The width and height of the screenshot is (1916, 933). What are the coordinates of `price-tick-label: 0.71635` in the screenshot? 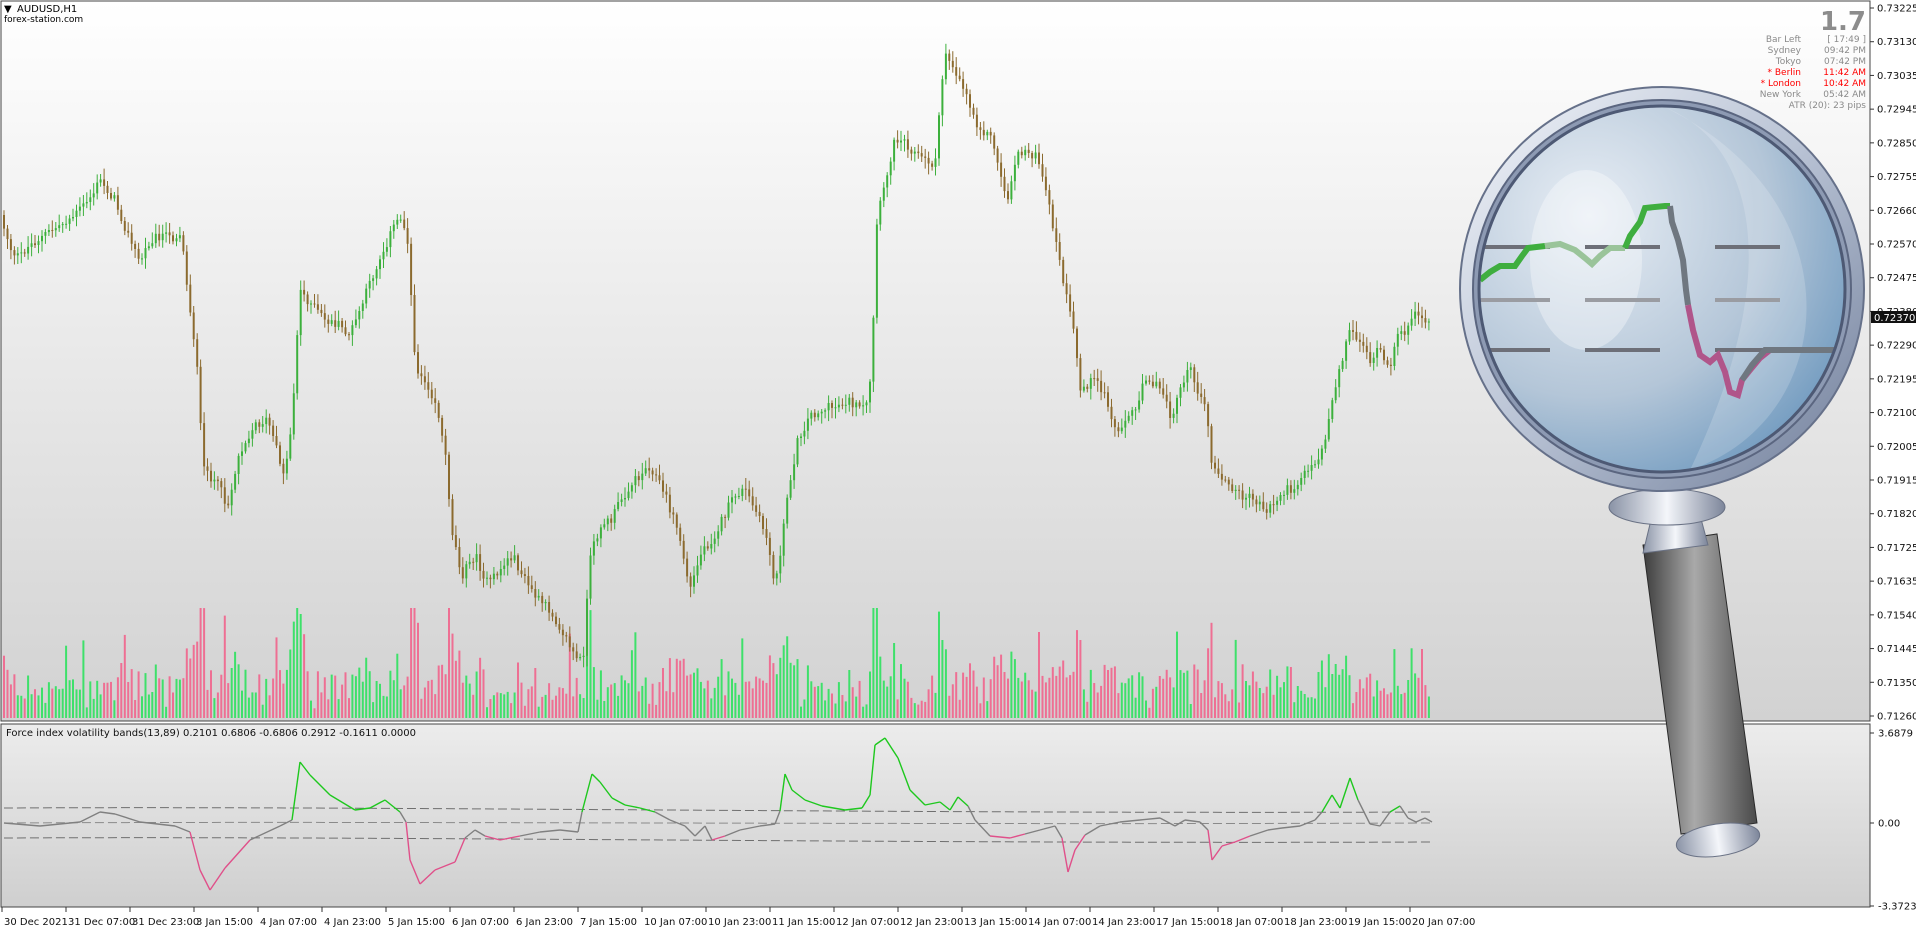 It's located at (1896, 582).